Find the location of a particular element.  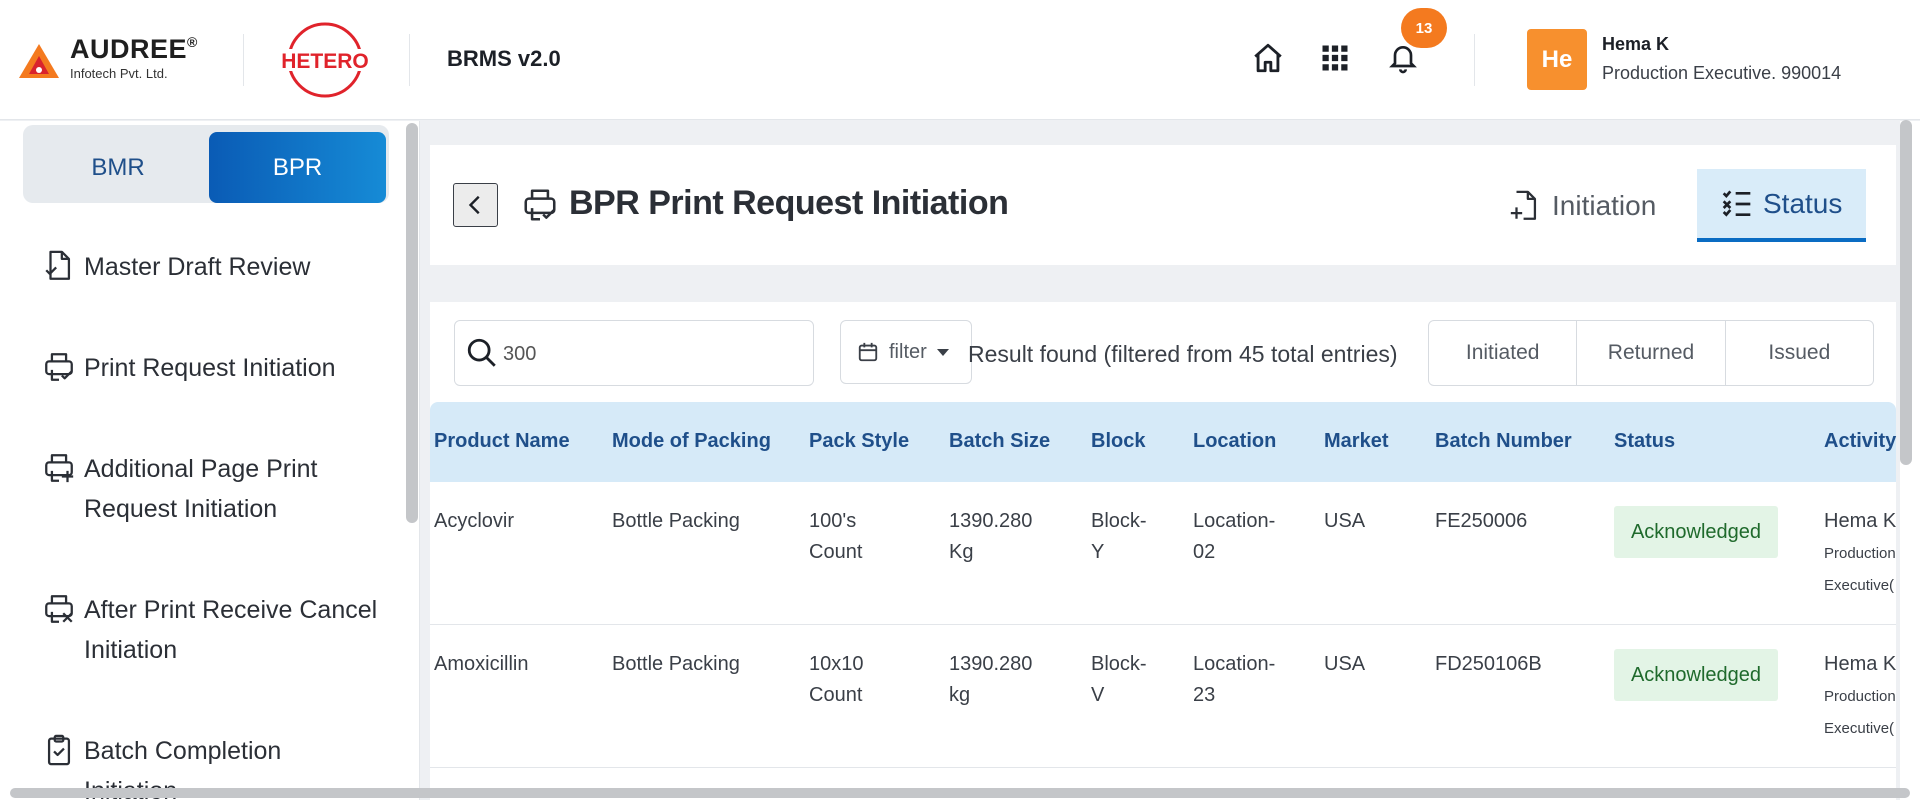

status-filter-group: Initiated Returned Issued is located at coordinates (1651, 353).